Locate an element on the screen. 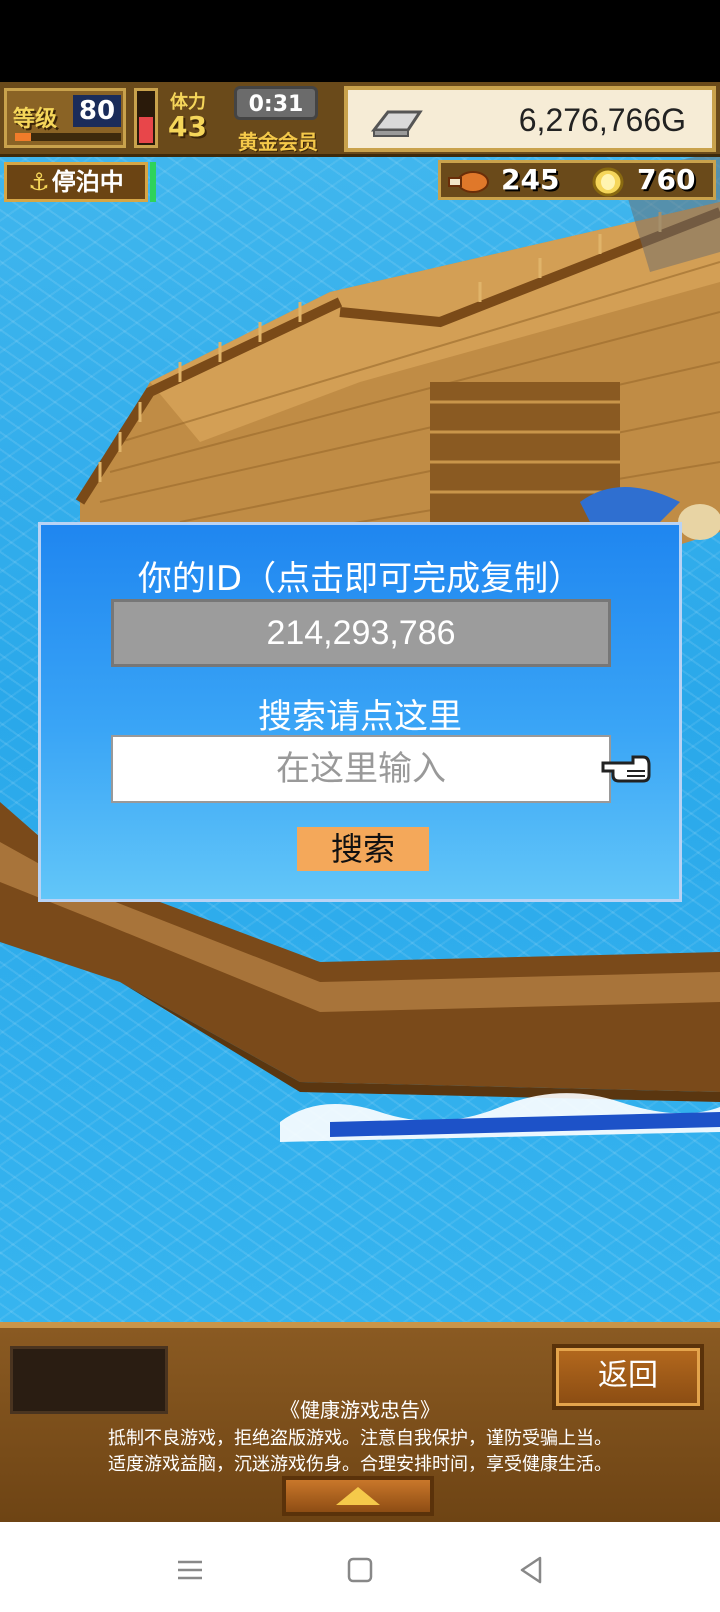 The width and height of the screenshot is (720, 1612). docked-indicator is located at coordinates (153, 182).